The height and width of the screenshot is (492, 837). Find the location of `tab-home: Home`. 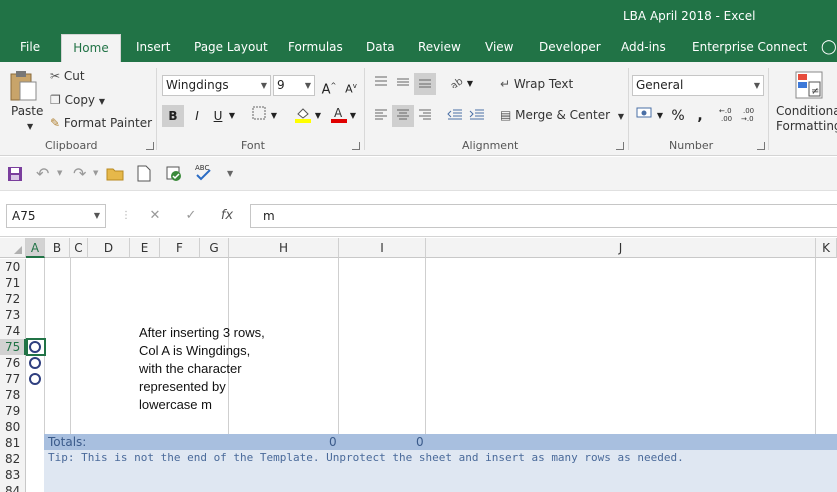

tab-home: Home is located at coordinates (91, 48).